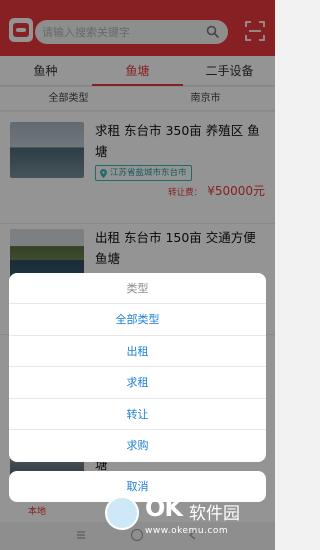 This screenshot has height=550, width=320. What do you see at coordinates (137, 383) in the screenshot?
I see `option-want-to-rent: 求租` at bounding box center [137, 383].